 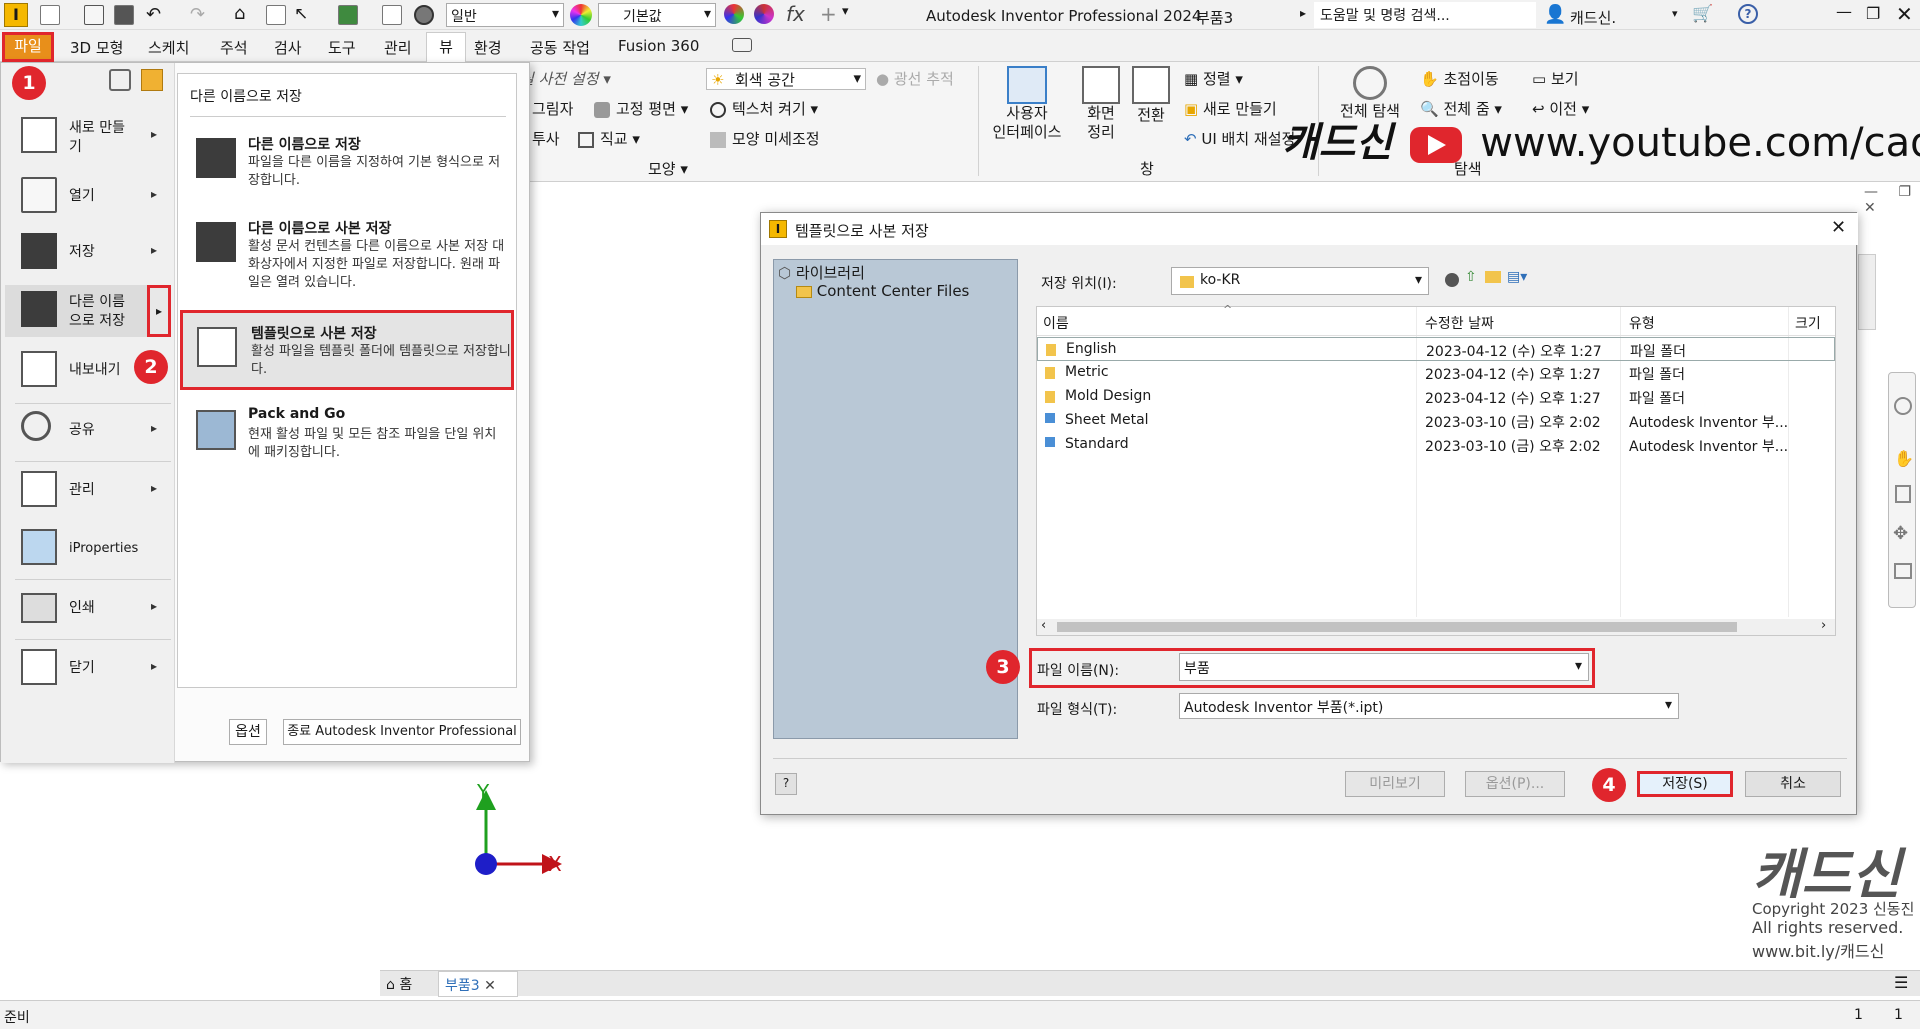 I want to click on library-node: ⬡ 라이브러리, so click(x=821, y=272).